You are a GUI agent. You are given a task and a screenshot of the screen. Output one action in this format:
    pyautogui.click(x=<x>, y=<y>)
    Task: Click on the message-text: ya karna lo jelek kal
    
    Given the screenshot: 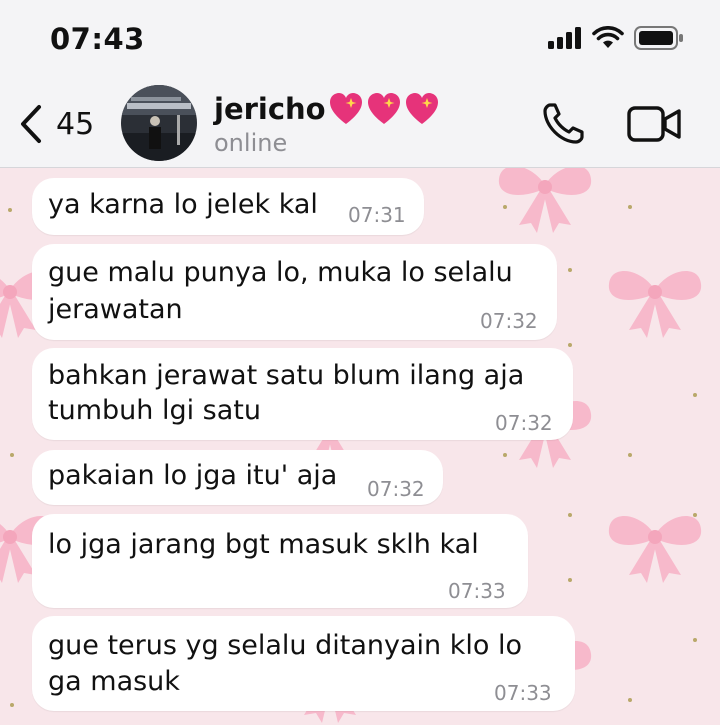 What is the action you would take?
    pyautogui.click(x=183, y=204)
    